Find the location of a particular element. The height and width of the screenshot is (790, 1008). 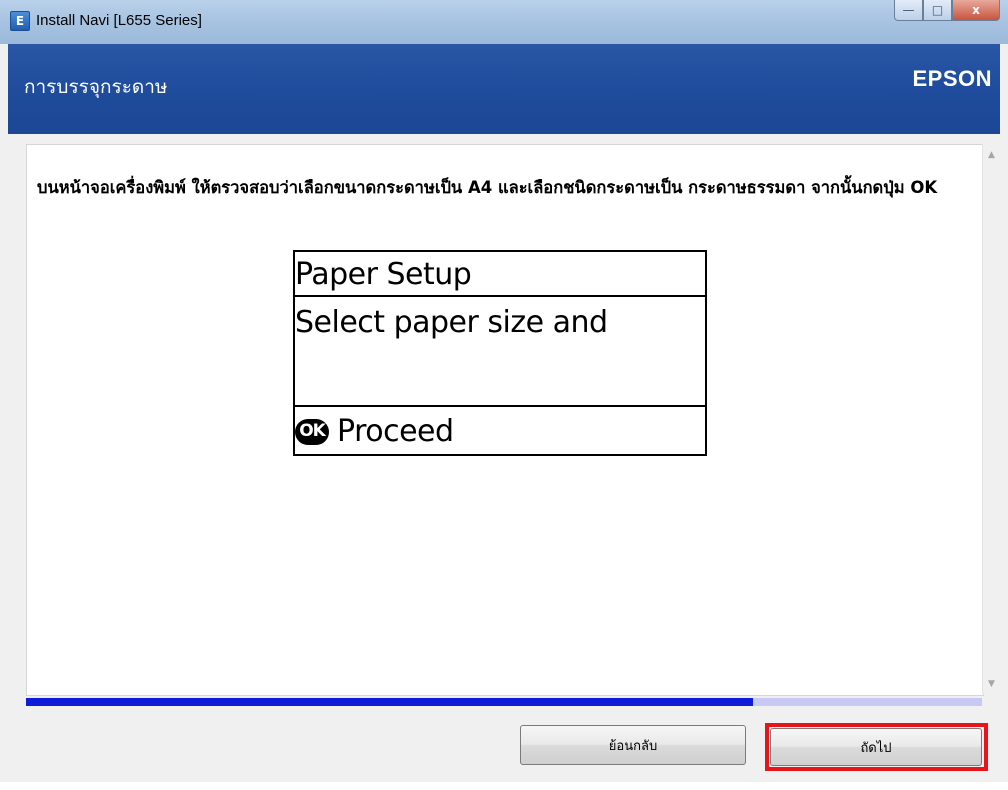

epson-logo: EPSON is located at coordinates (952, 78).